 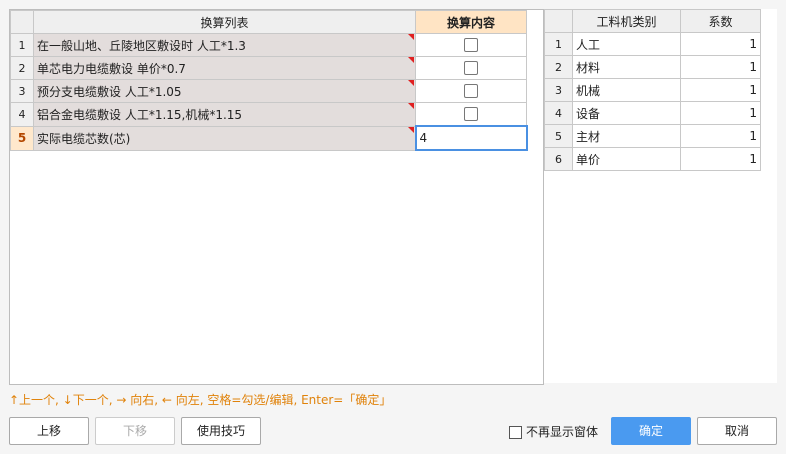 I want to click on conversion-name-text: 铝合金电缆敷设 人工*1.15,机械*1.15, so click(x=140, y=114).